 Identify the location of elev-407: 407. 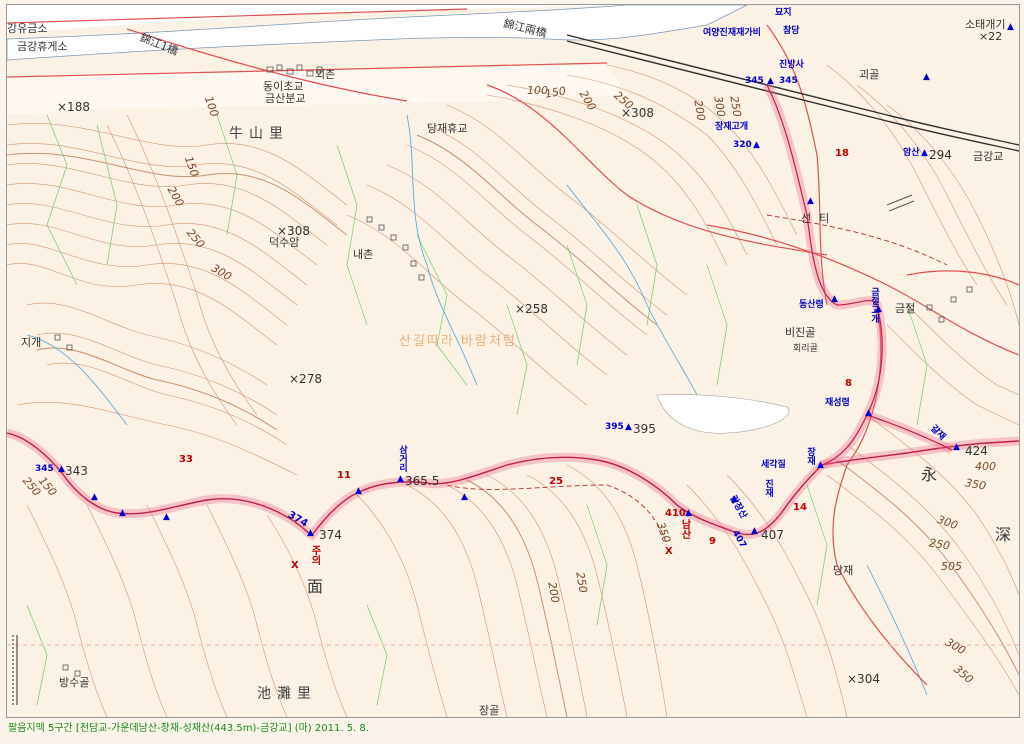
(772, 535).